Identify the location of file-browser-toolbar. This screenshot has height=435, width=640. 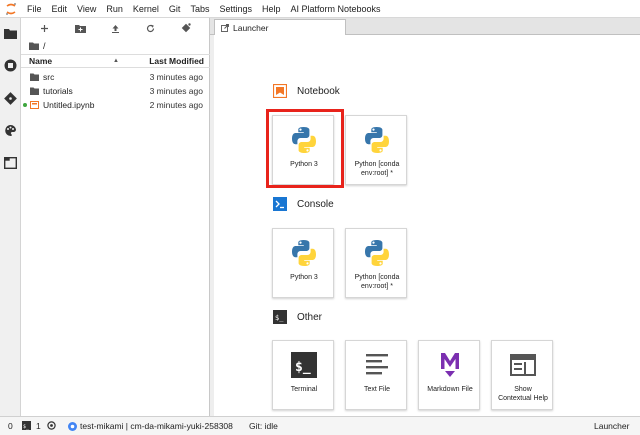
(115, 28).